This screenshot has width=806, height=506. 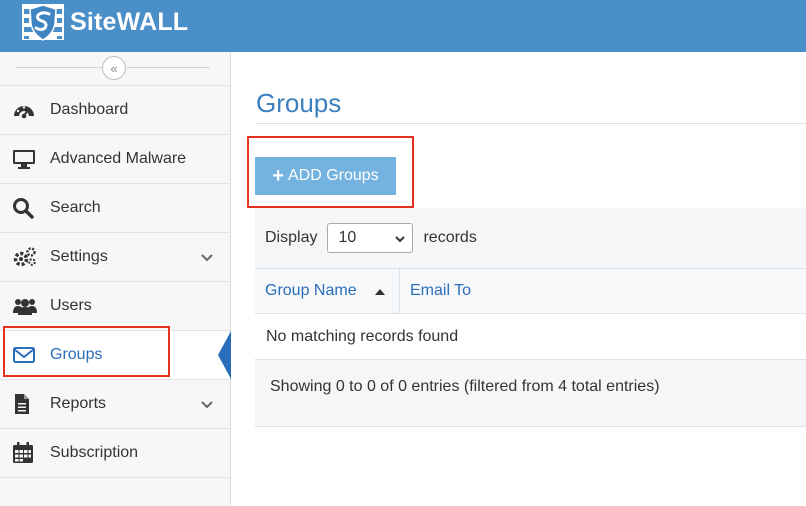 What do you see at coordinates (94, 452) in the screenshot?
I see `sidebar-item-label: Subscription` at bounding box center [94, 452].